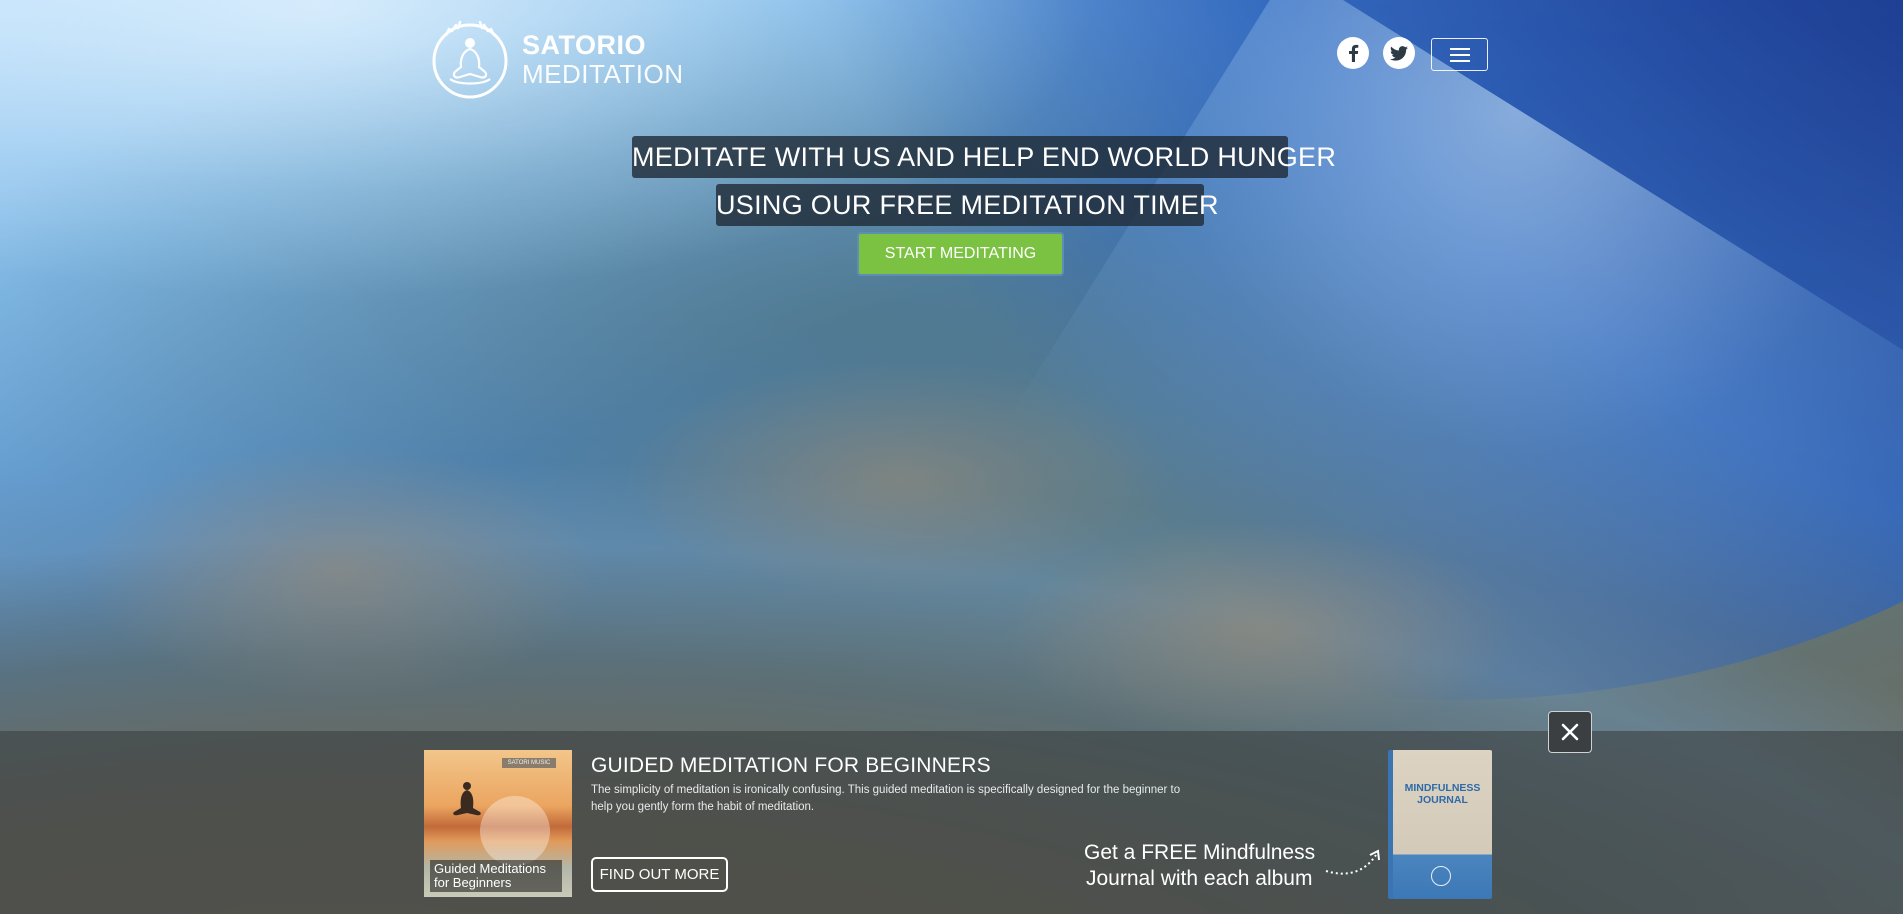 This screenshot has width=1903, height=914. I want to click on album-badge: SATORI MUSIC, so click(529, 763).